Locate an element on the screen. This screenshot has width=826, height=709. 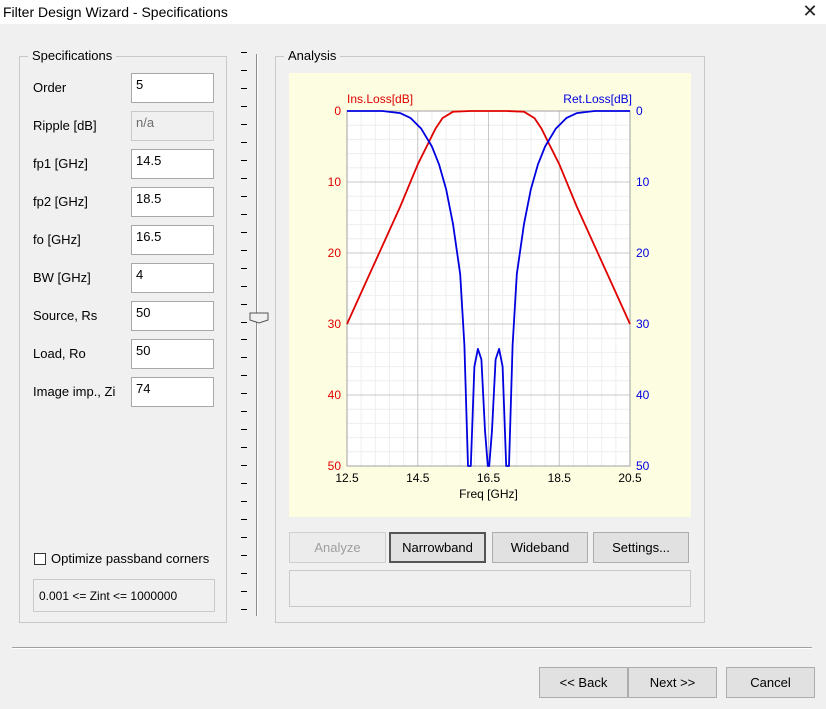
right-axis-title: Ret.Loss[dB] is located at coordinates (597, 99).